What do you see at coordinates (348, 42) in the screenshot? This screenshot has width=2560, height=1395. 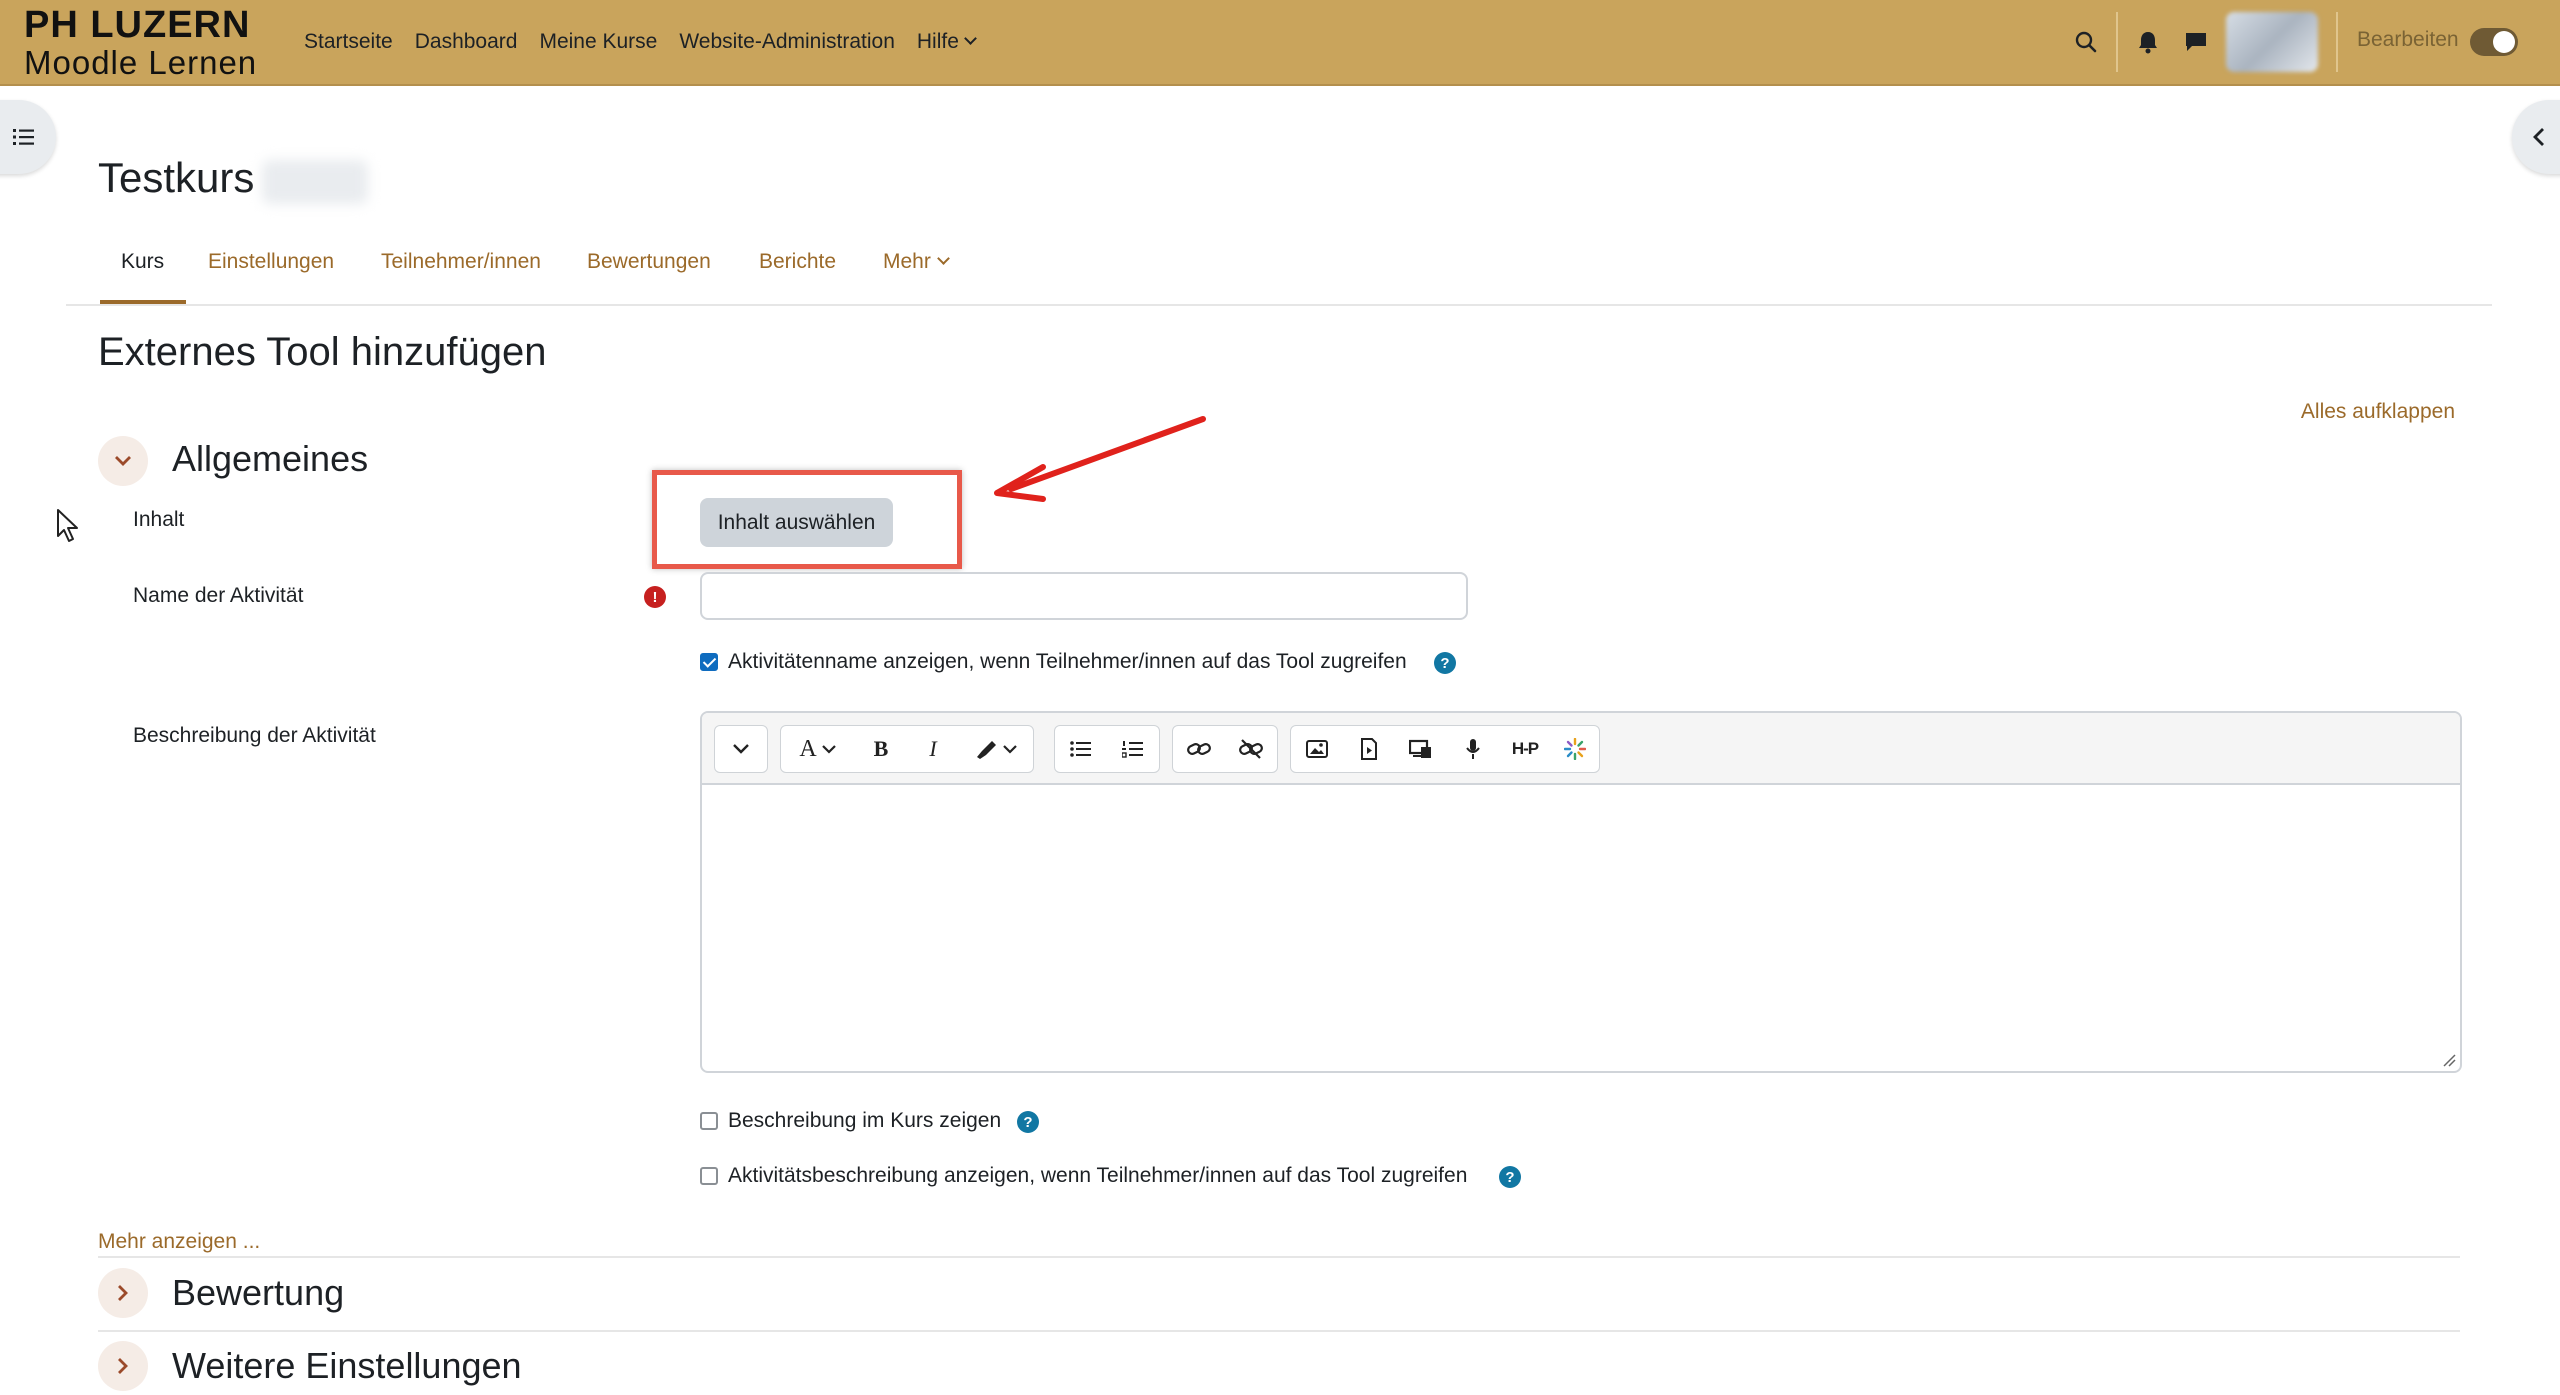 I see `nav-startseite: Startseite` at bounding box center [348, 42].